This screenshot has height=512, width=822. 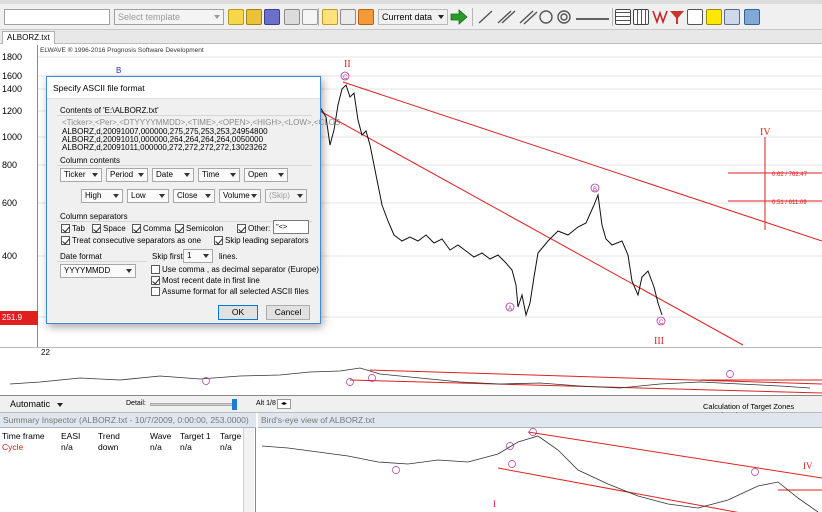 What do you see at coordinates (411, 37) in the screenshot?
I see `document-tab-bar: ALBORZ.txt` at bounding box center [411, 37].